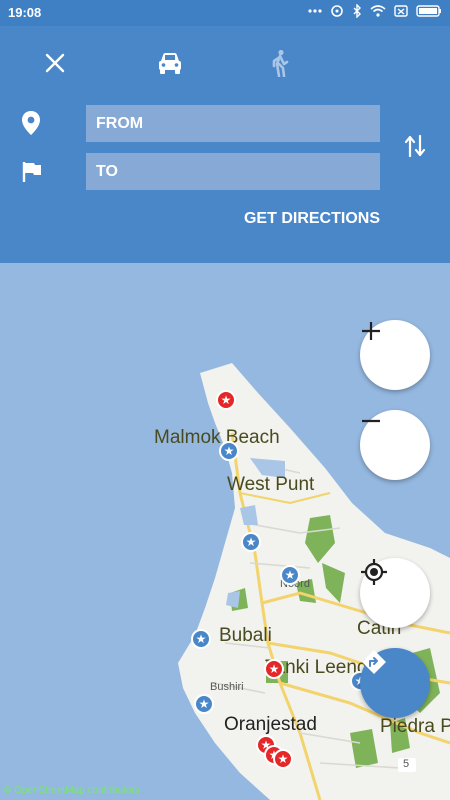 The height and width of the screenshot is (800, 450). I want to click on origin-pin-icon, so click(31, 123).